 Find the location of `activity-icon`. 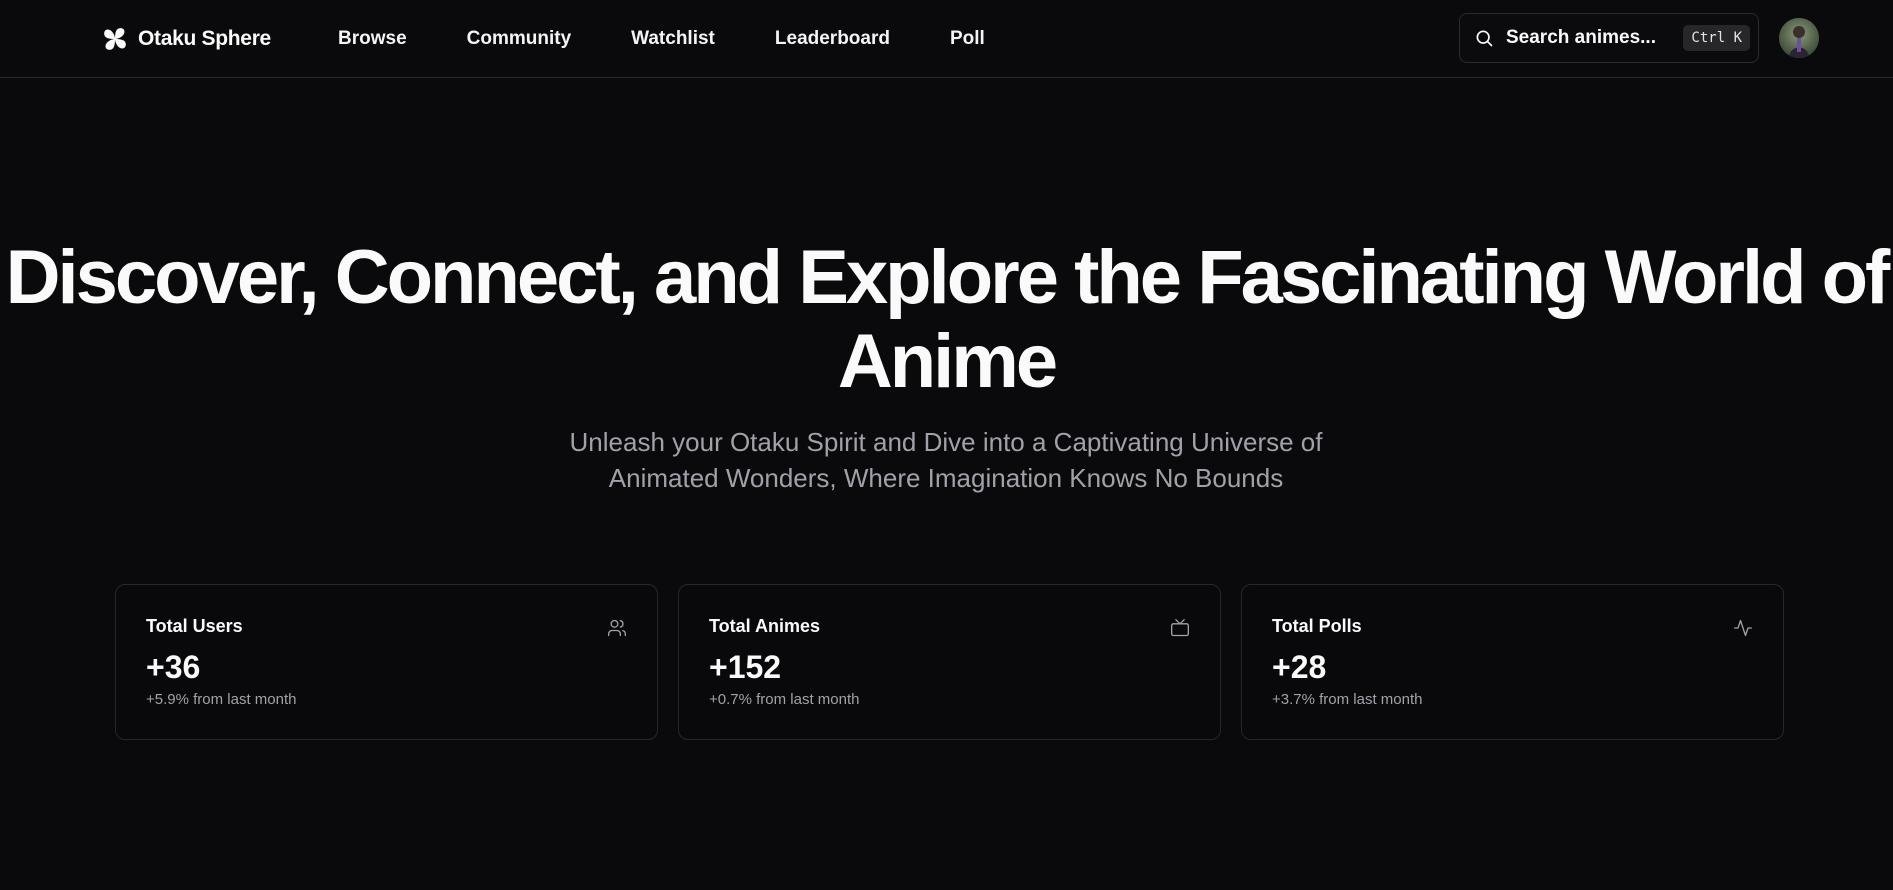

activity-icon is located at coordinates (1743, 628).